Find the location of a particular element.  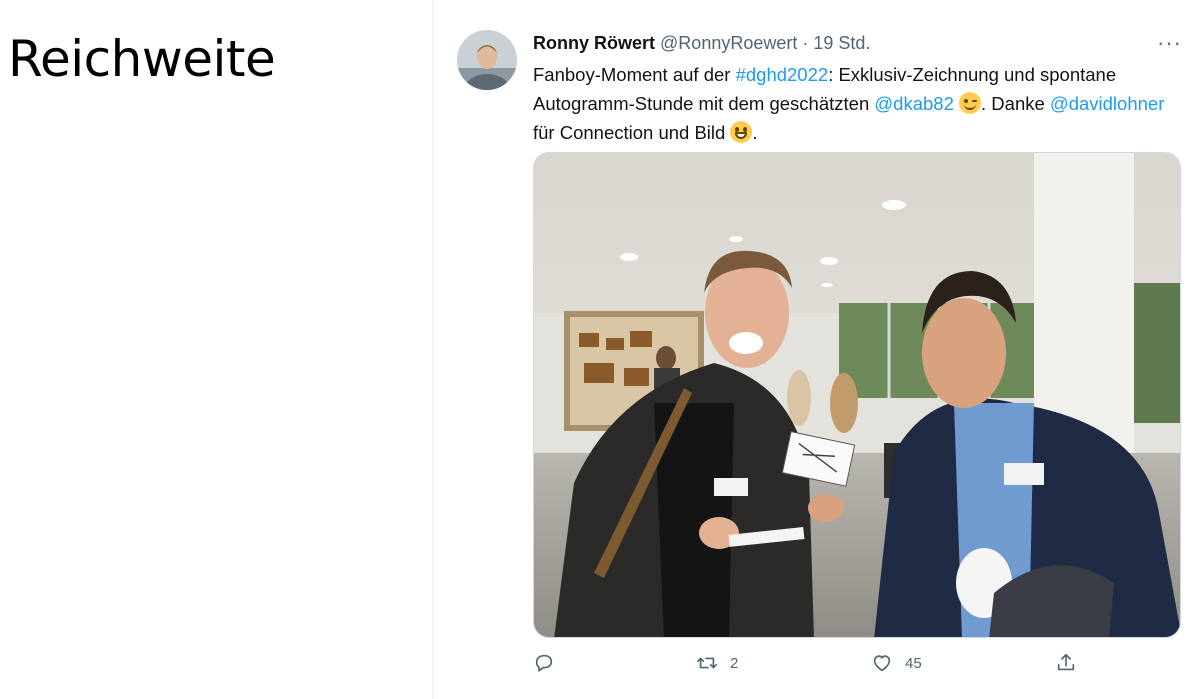

retweet-button: 2 is located at coordinates (717, 663).